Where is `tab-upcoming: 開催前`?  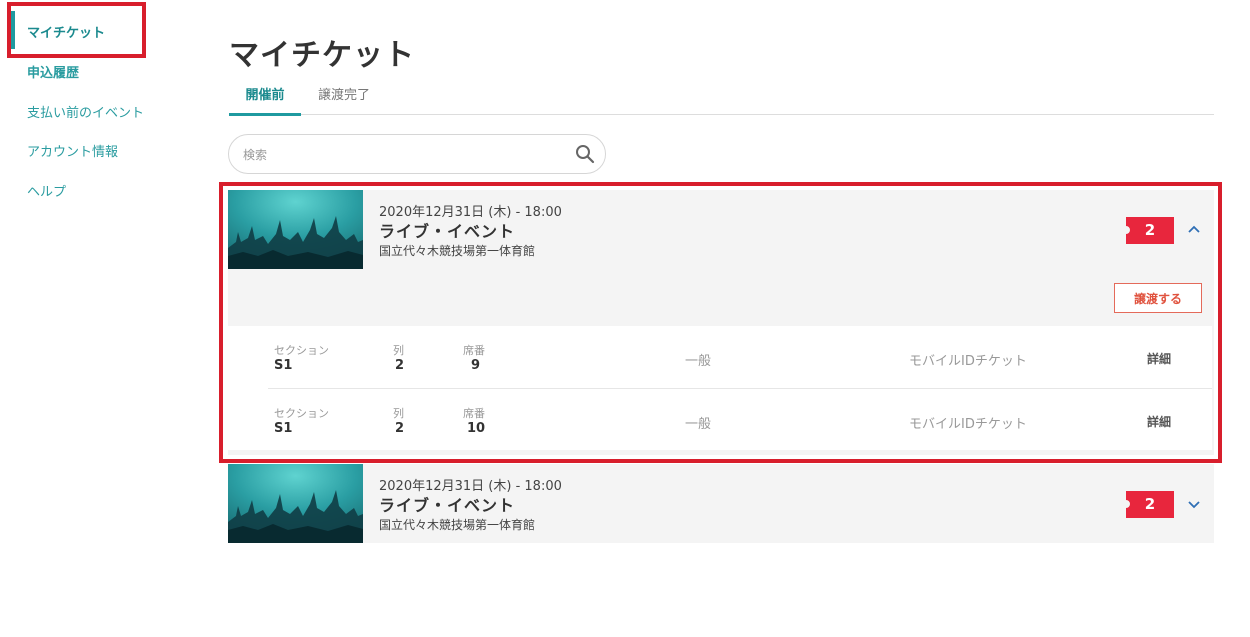
tab-upcoming: 開催前 is located at coordinates (265, 100).